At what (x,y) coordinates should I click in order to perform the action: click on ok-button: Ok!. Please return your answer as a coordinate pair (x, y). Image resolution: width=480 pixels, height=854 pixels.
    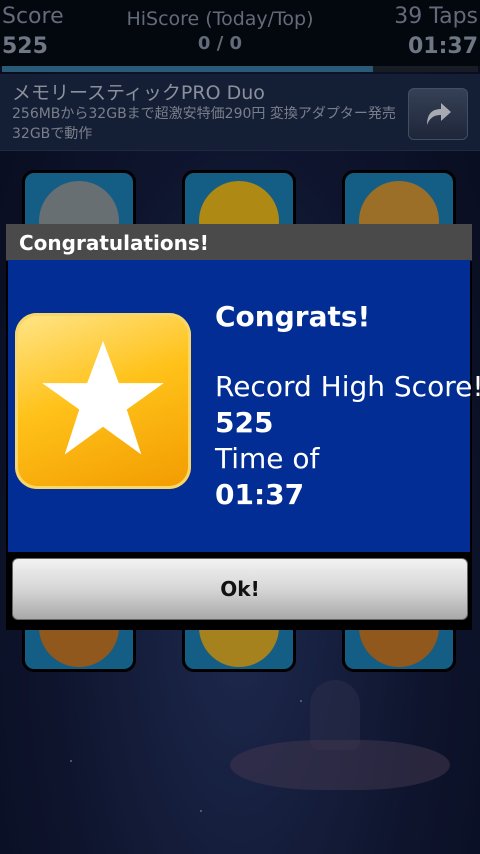
    Looking at the image, I should click on (240, 589).